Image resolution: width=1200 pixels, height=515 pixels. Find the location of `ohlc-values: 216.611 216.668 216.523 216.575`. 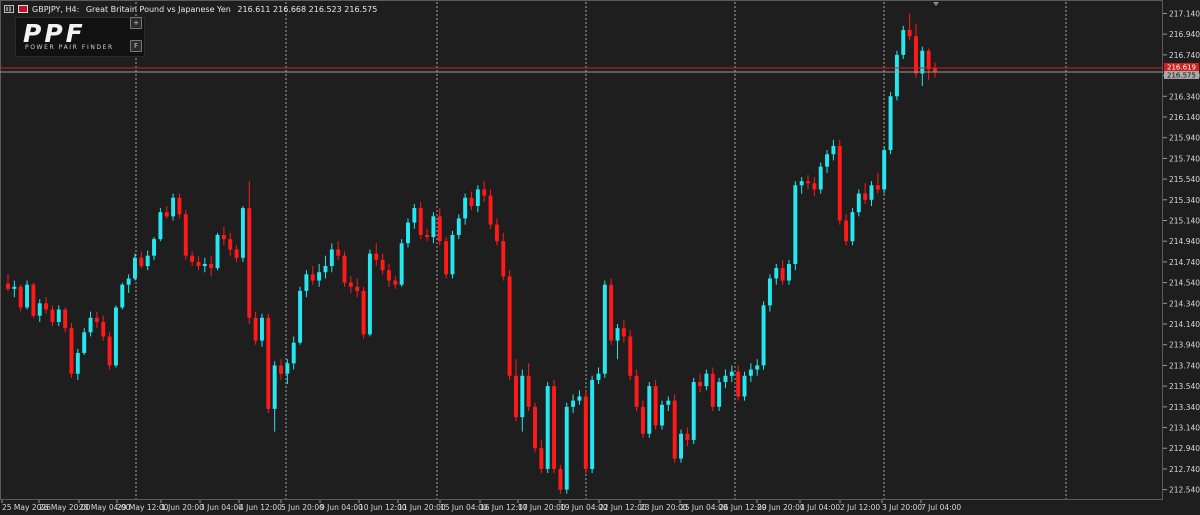

ohlc-values: 216.611 216.668 216.523 216.575 is located at coordinates (307, 9).